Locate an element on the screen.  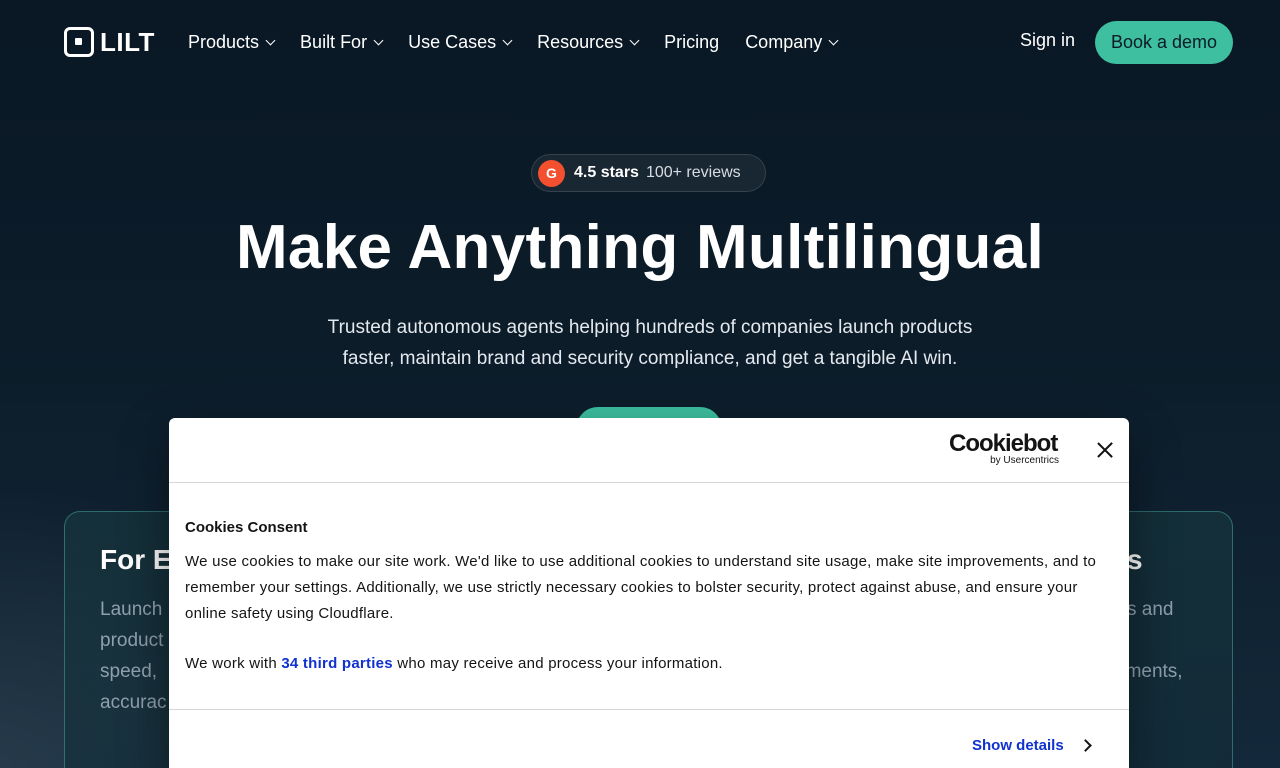
nav-item-use-cases: Use Cases is located at coordinates (460, 42).